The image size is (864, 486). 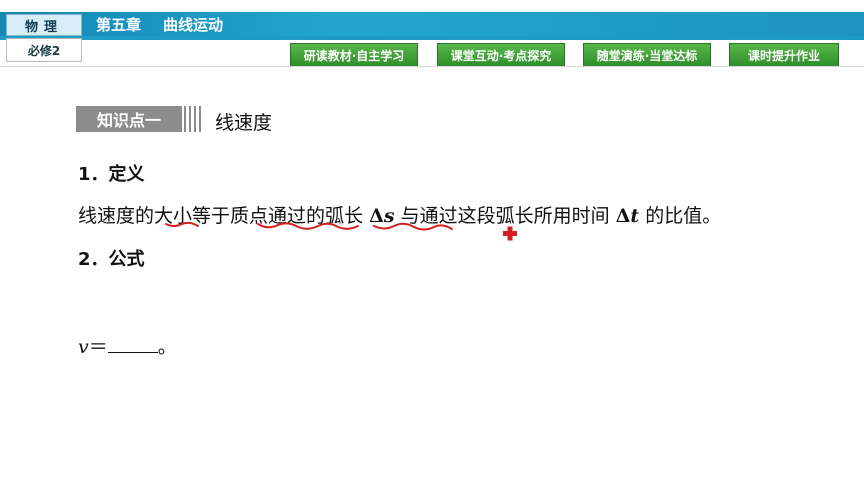 I want to click on annotation-layer, so click(x=341, y=231).